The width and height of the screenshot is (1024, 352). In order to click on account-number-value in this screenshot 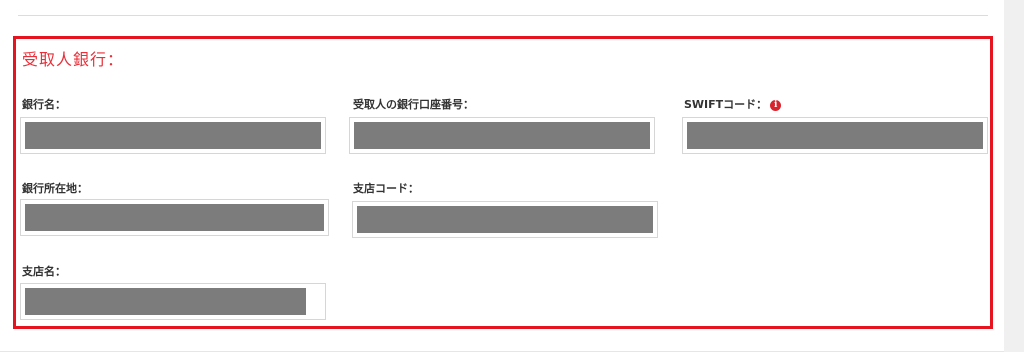, I will do `click(502, 135)`.